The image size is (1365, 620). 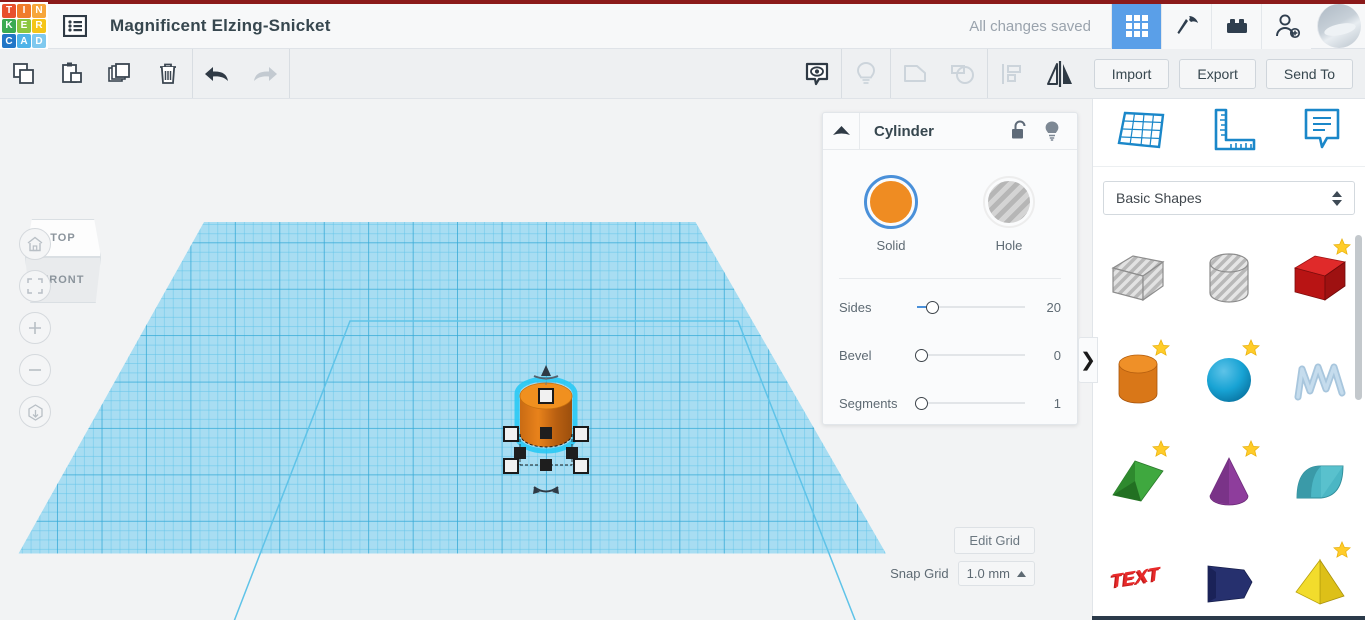 What do you see at coordinates (1020, 130) in the screenshot?
I see `padlock-unlocked-icon` at bounding box center [1020, 130].